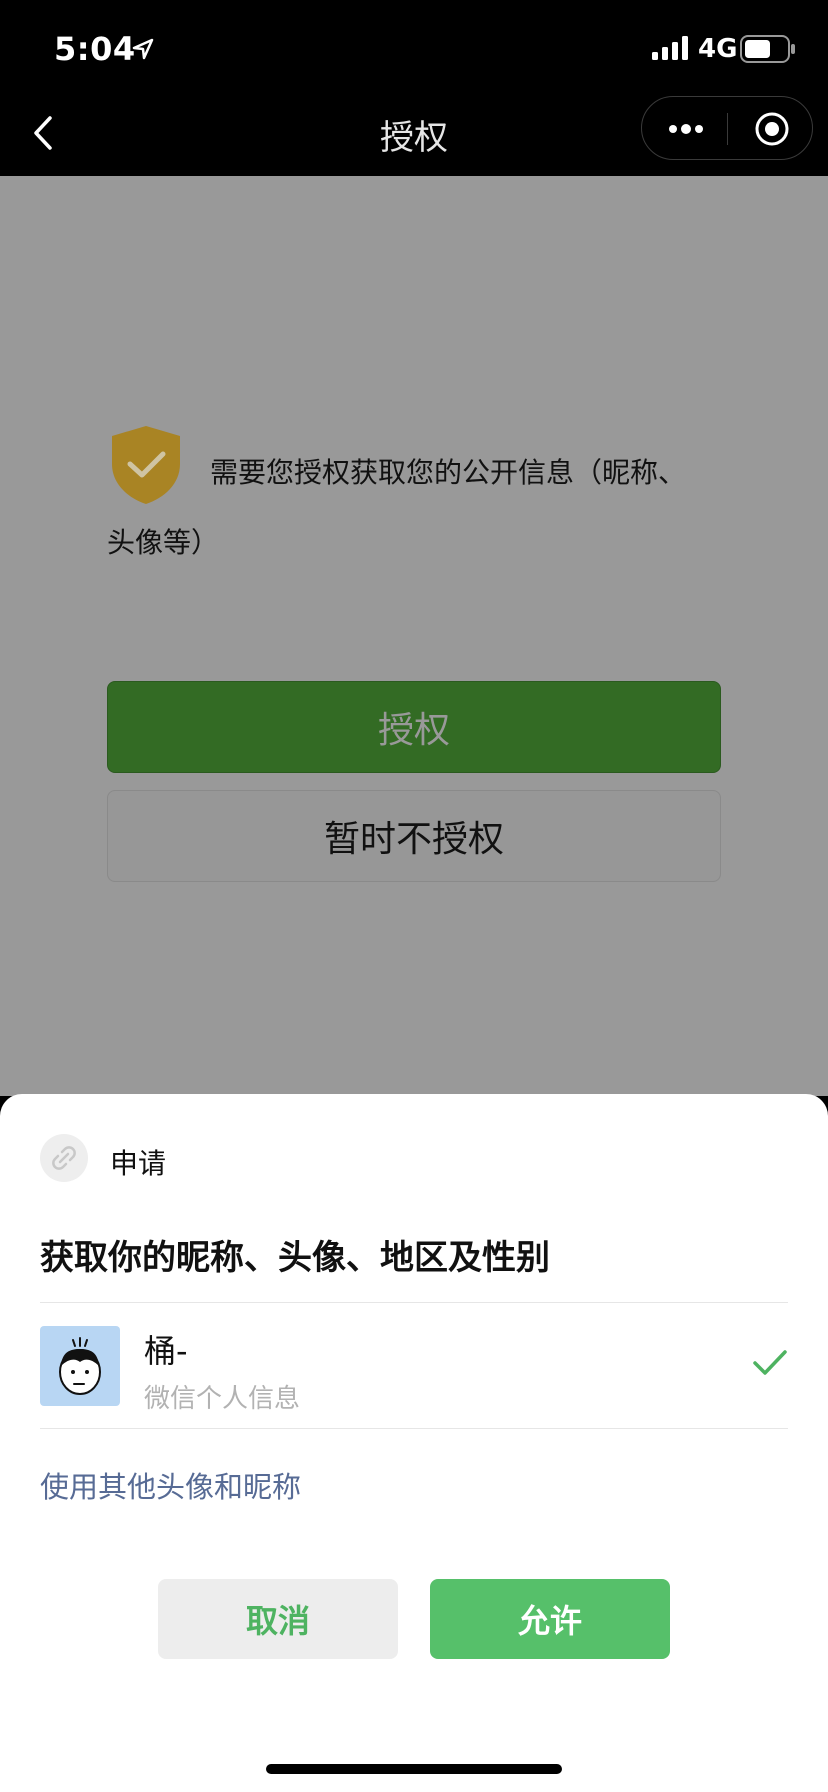 The image size is (828, 1792). What do you see at coordinates (170, 1485) in the screenshot?
I see `use-other-profile-link: 使用其他头像和昵称` at bounding box center [170, 1485].